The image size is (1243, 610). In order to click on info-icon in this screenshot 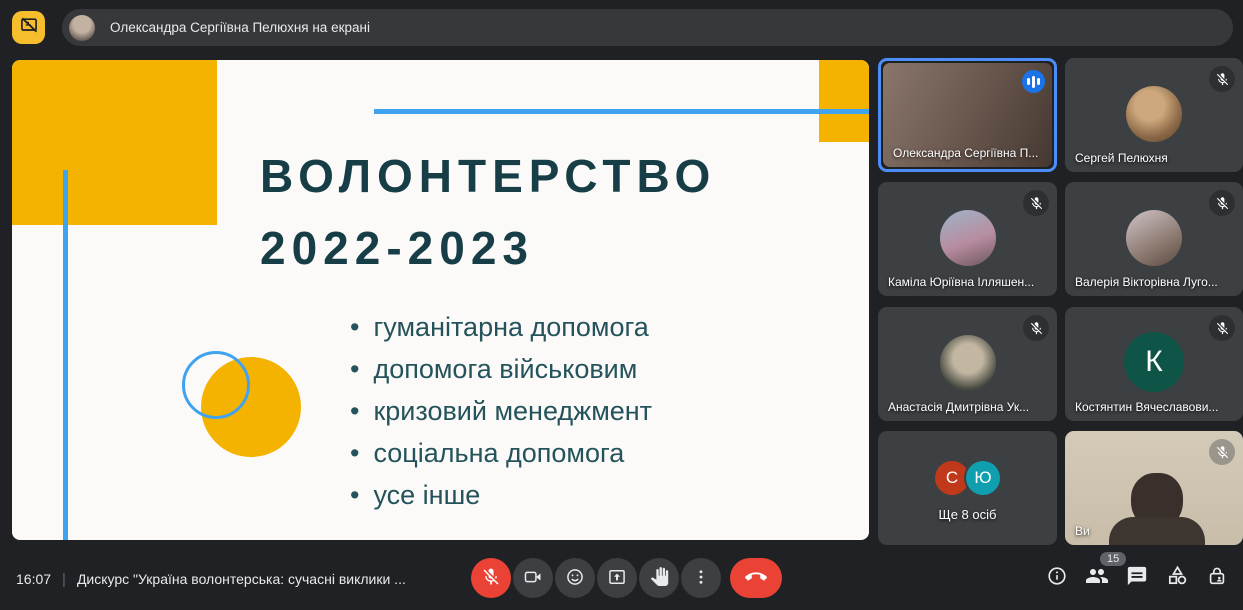, I will do `click(1057, 578)`.